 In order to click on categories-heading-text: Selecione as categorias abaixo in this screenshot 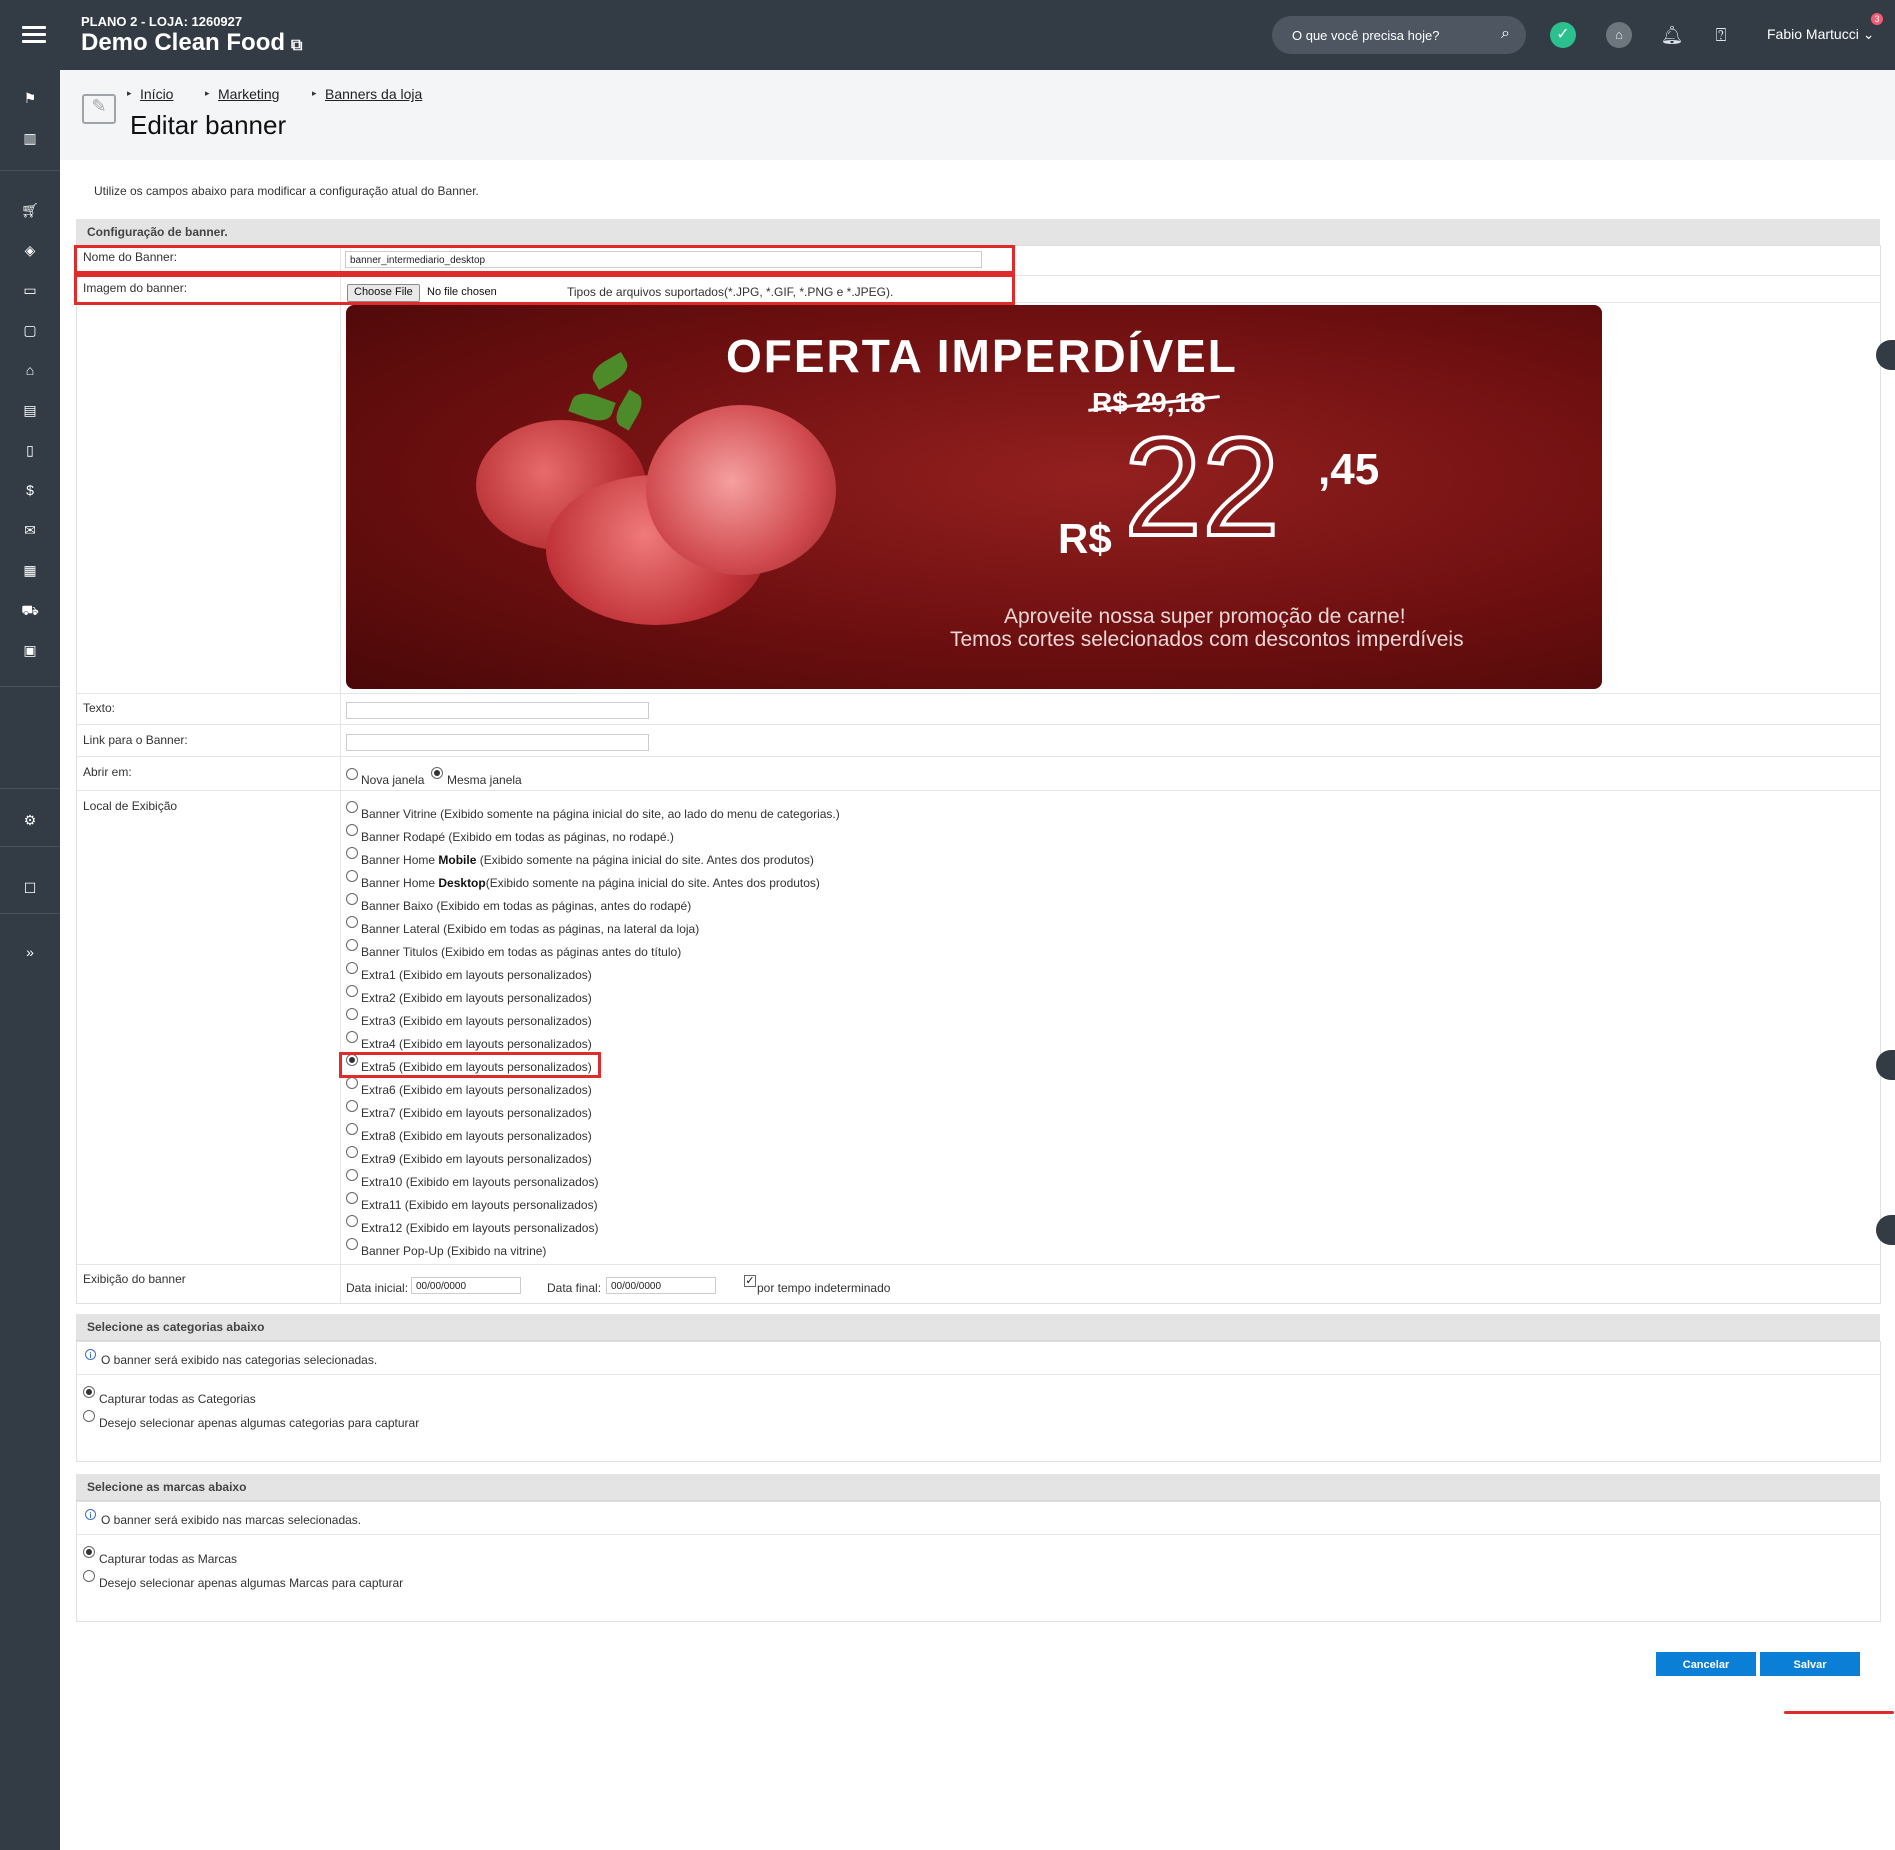, I will do `click(176, 1327)`.